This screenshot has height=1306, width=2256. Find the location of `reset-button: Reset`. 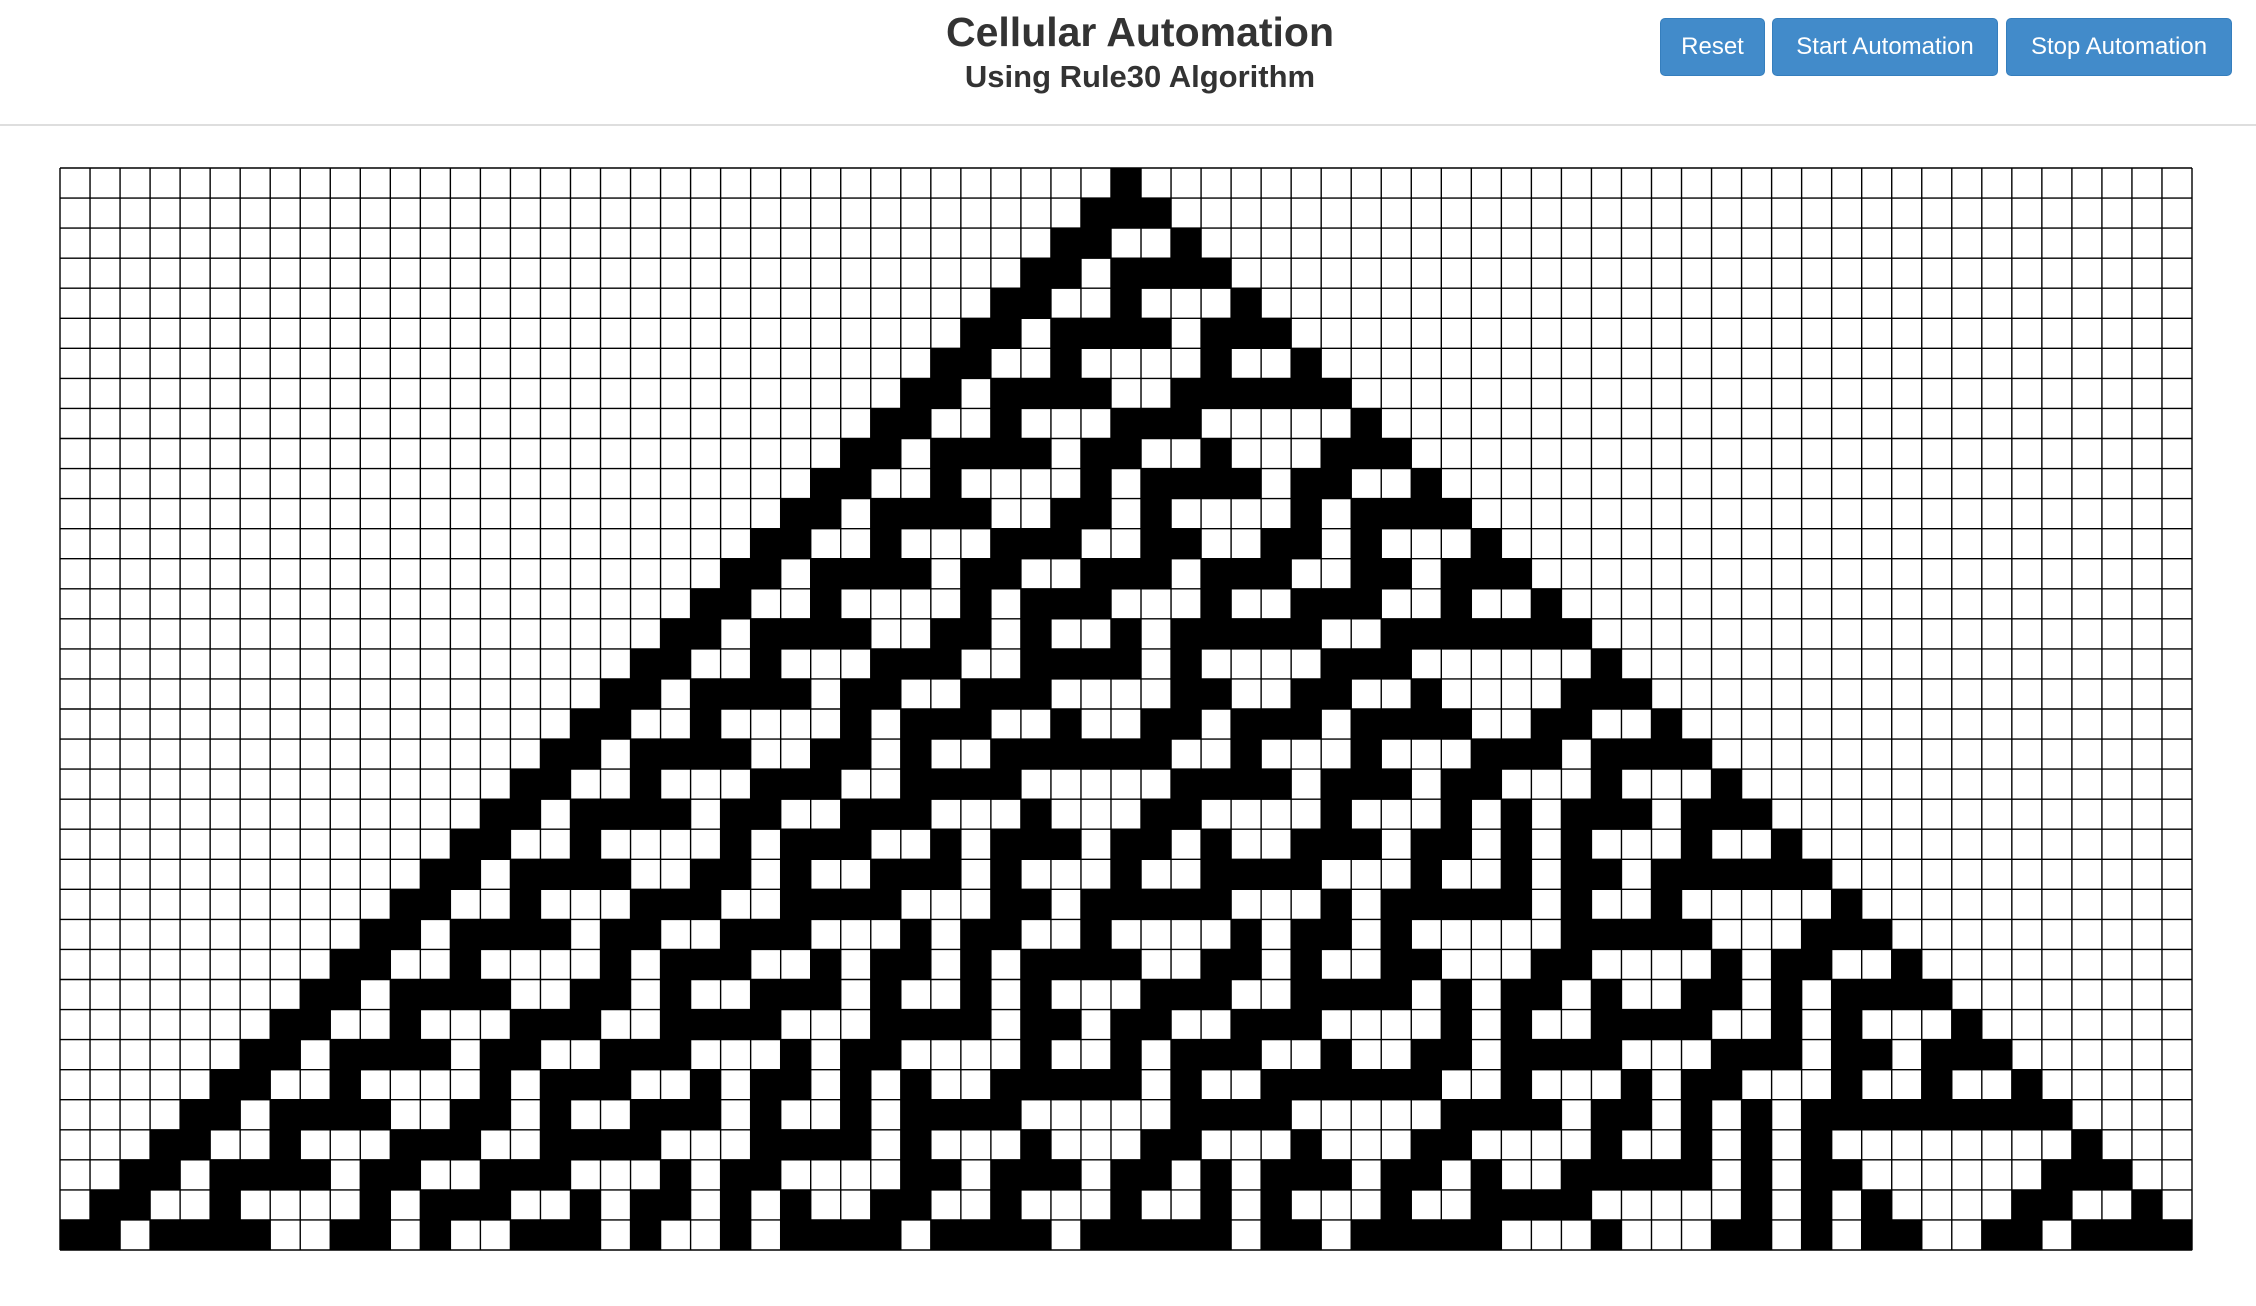

reset-button: Reset is located at coordinates (1712, 47).